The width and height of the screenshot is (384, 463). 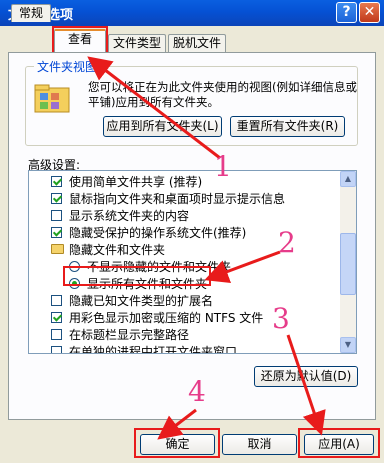 I want to click on annotation-number-3: 3, so click(x=281, y=318).